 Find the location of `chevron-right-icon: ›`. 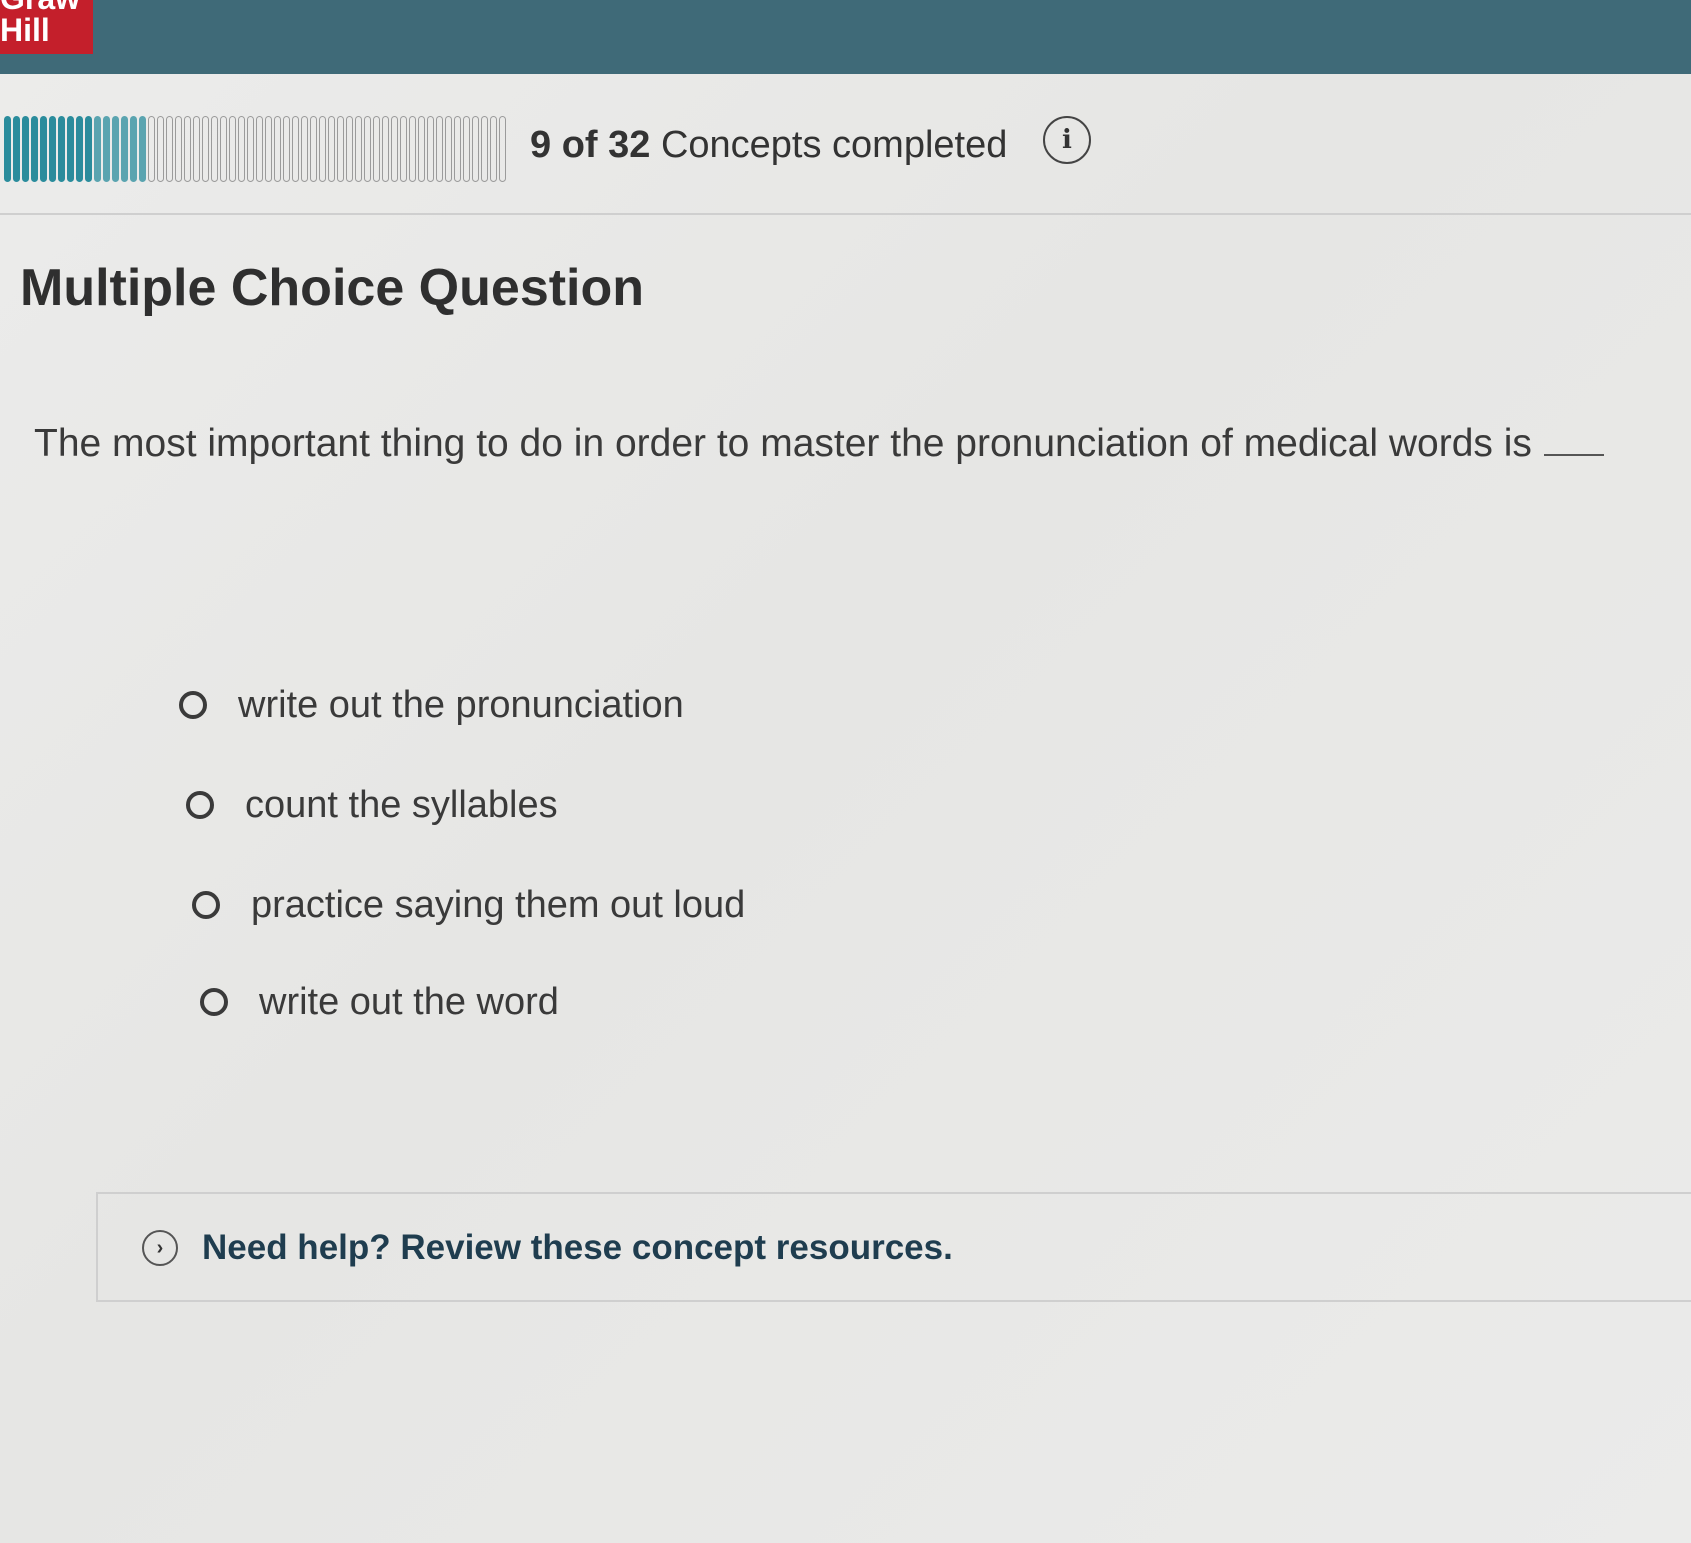

chevron-right-icon: › is located at coordinates (160, 1248).